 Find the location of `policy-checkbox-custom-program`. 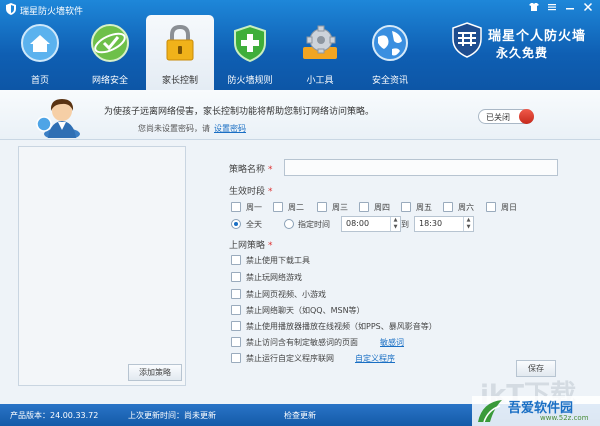

policy-checkbox-custom-program is located at coordinates (236, 358).